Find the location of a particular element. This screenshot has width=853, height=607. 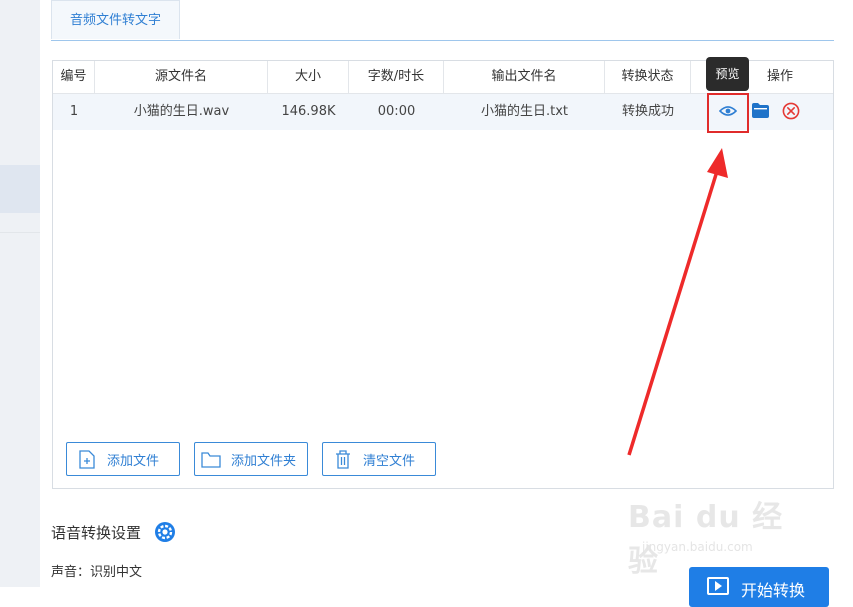

add-folder-icon is located at coordinates (211, 459).